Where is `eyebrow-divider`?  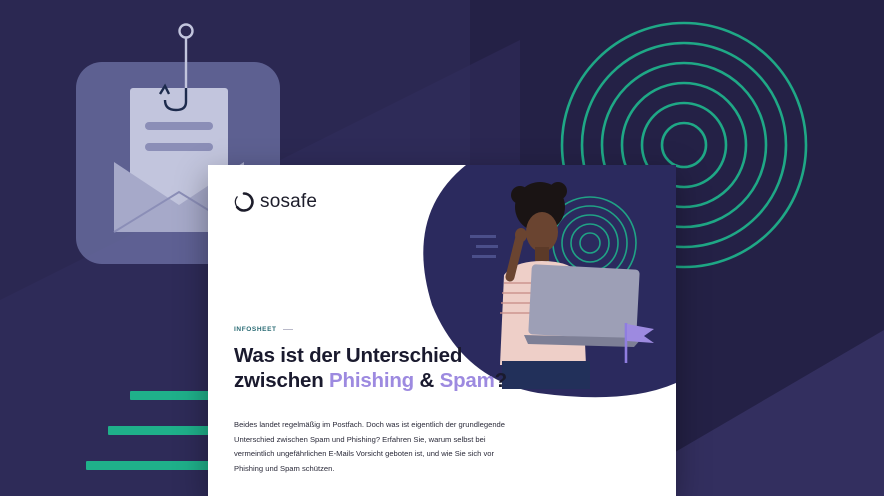
eyebrow-divider is located at coordinates (287, 329).